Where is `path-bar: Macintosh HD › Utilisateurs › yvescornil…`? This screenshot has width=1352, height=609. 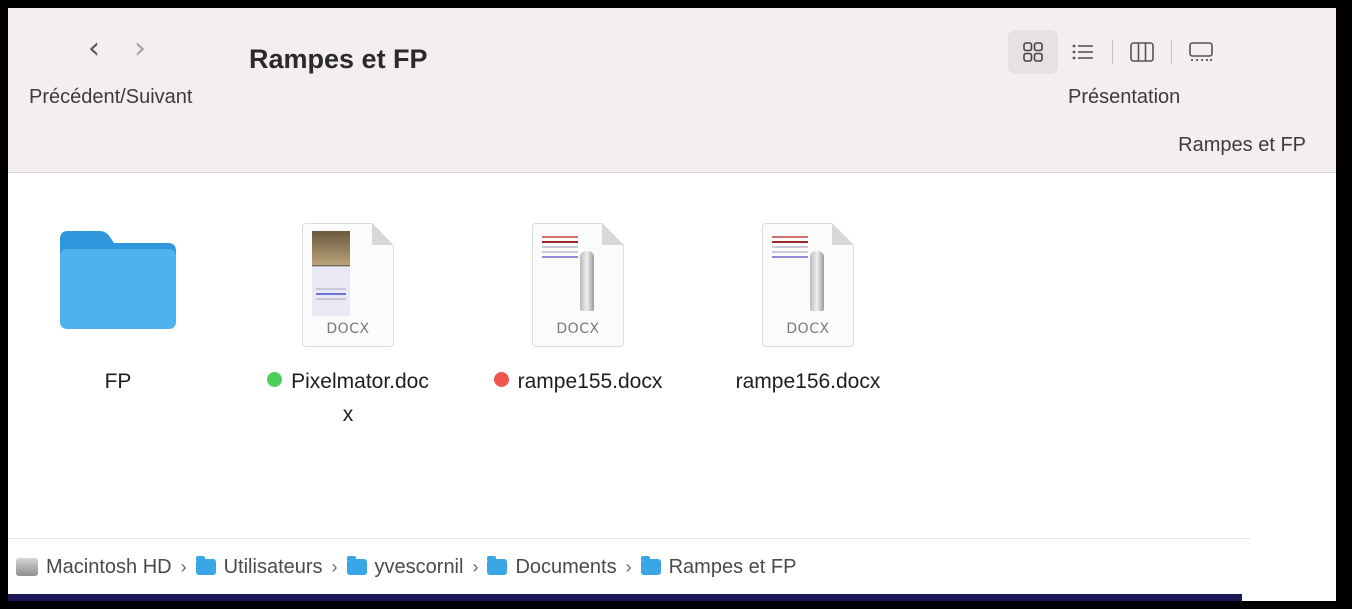
path-bar: Macintosh HD › Utilisateurs › yvescornil… is located at coordinates (629, 566).